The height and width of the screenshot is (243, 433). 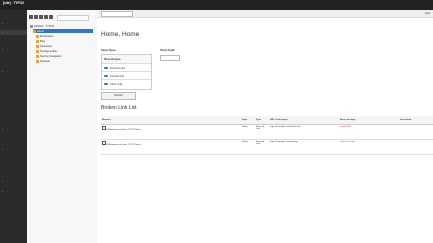 I want to click on site-icon, so click(x=31, y=26).